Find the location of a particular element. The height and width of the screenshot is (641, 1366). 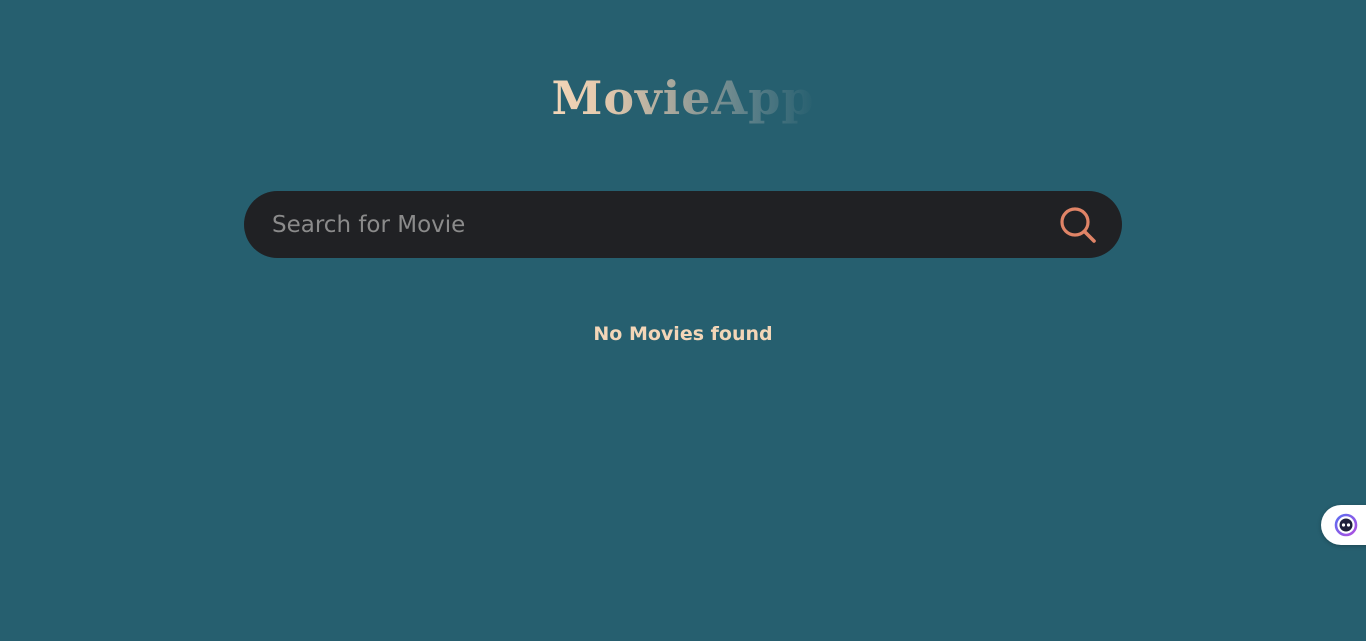

app-title-text: MovieApp is located at coordinates (683, 98).